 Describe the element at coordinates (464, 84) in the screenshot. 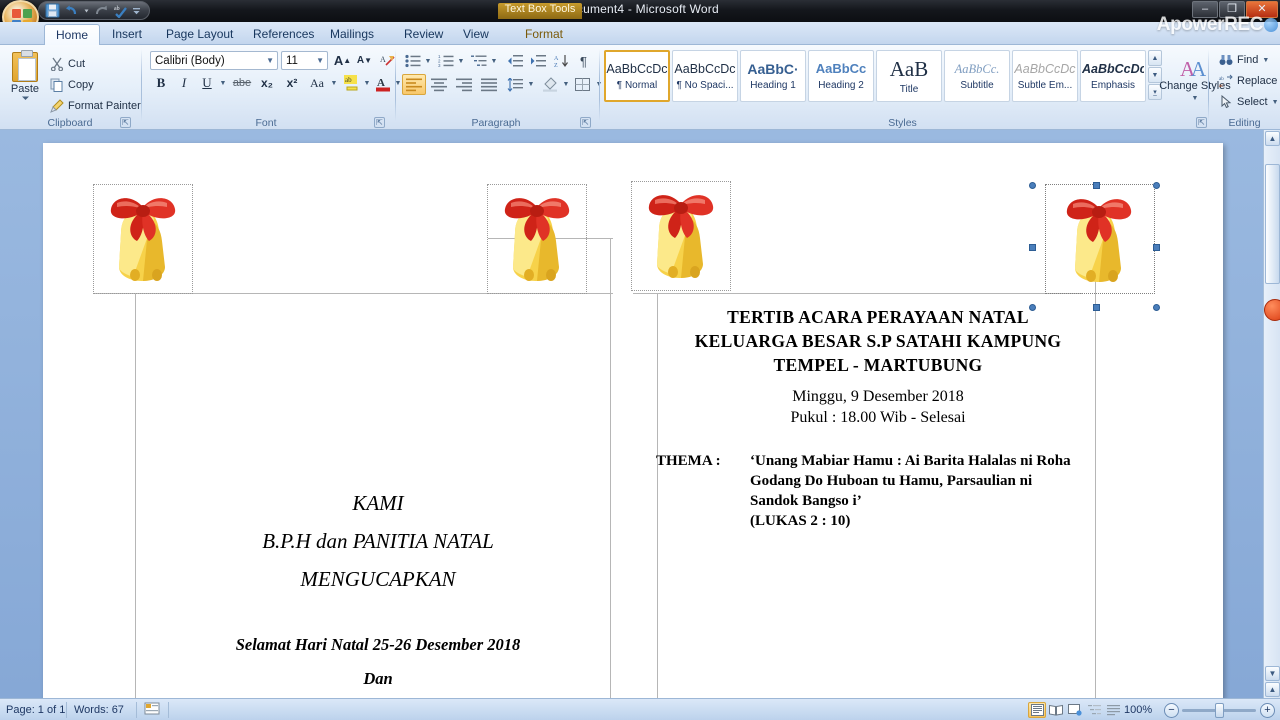

I see `align-right-button` at that location.